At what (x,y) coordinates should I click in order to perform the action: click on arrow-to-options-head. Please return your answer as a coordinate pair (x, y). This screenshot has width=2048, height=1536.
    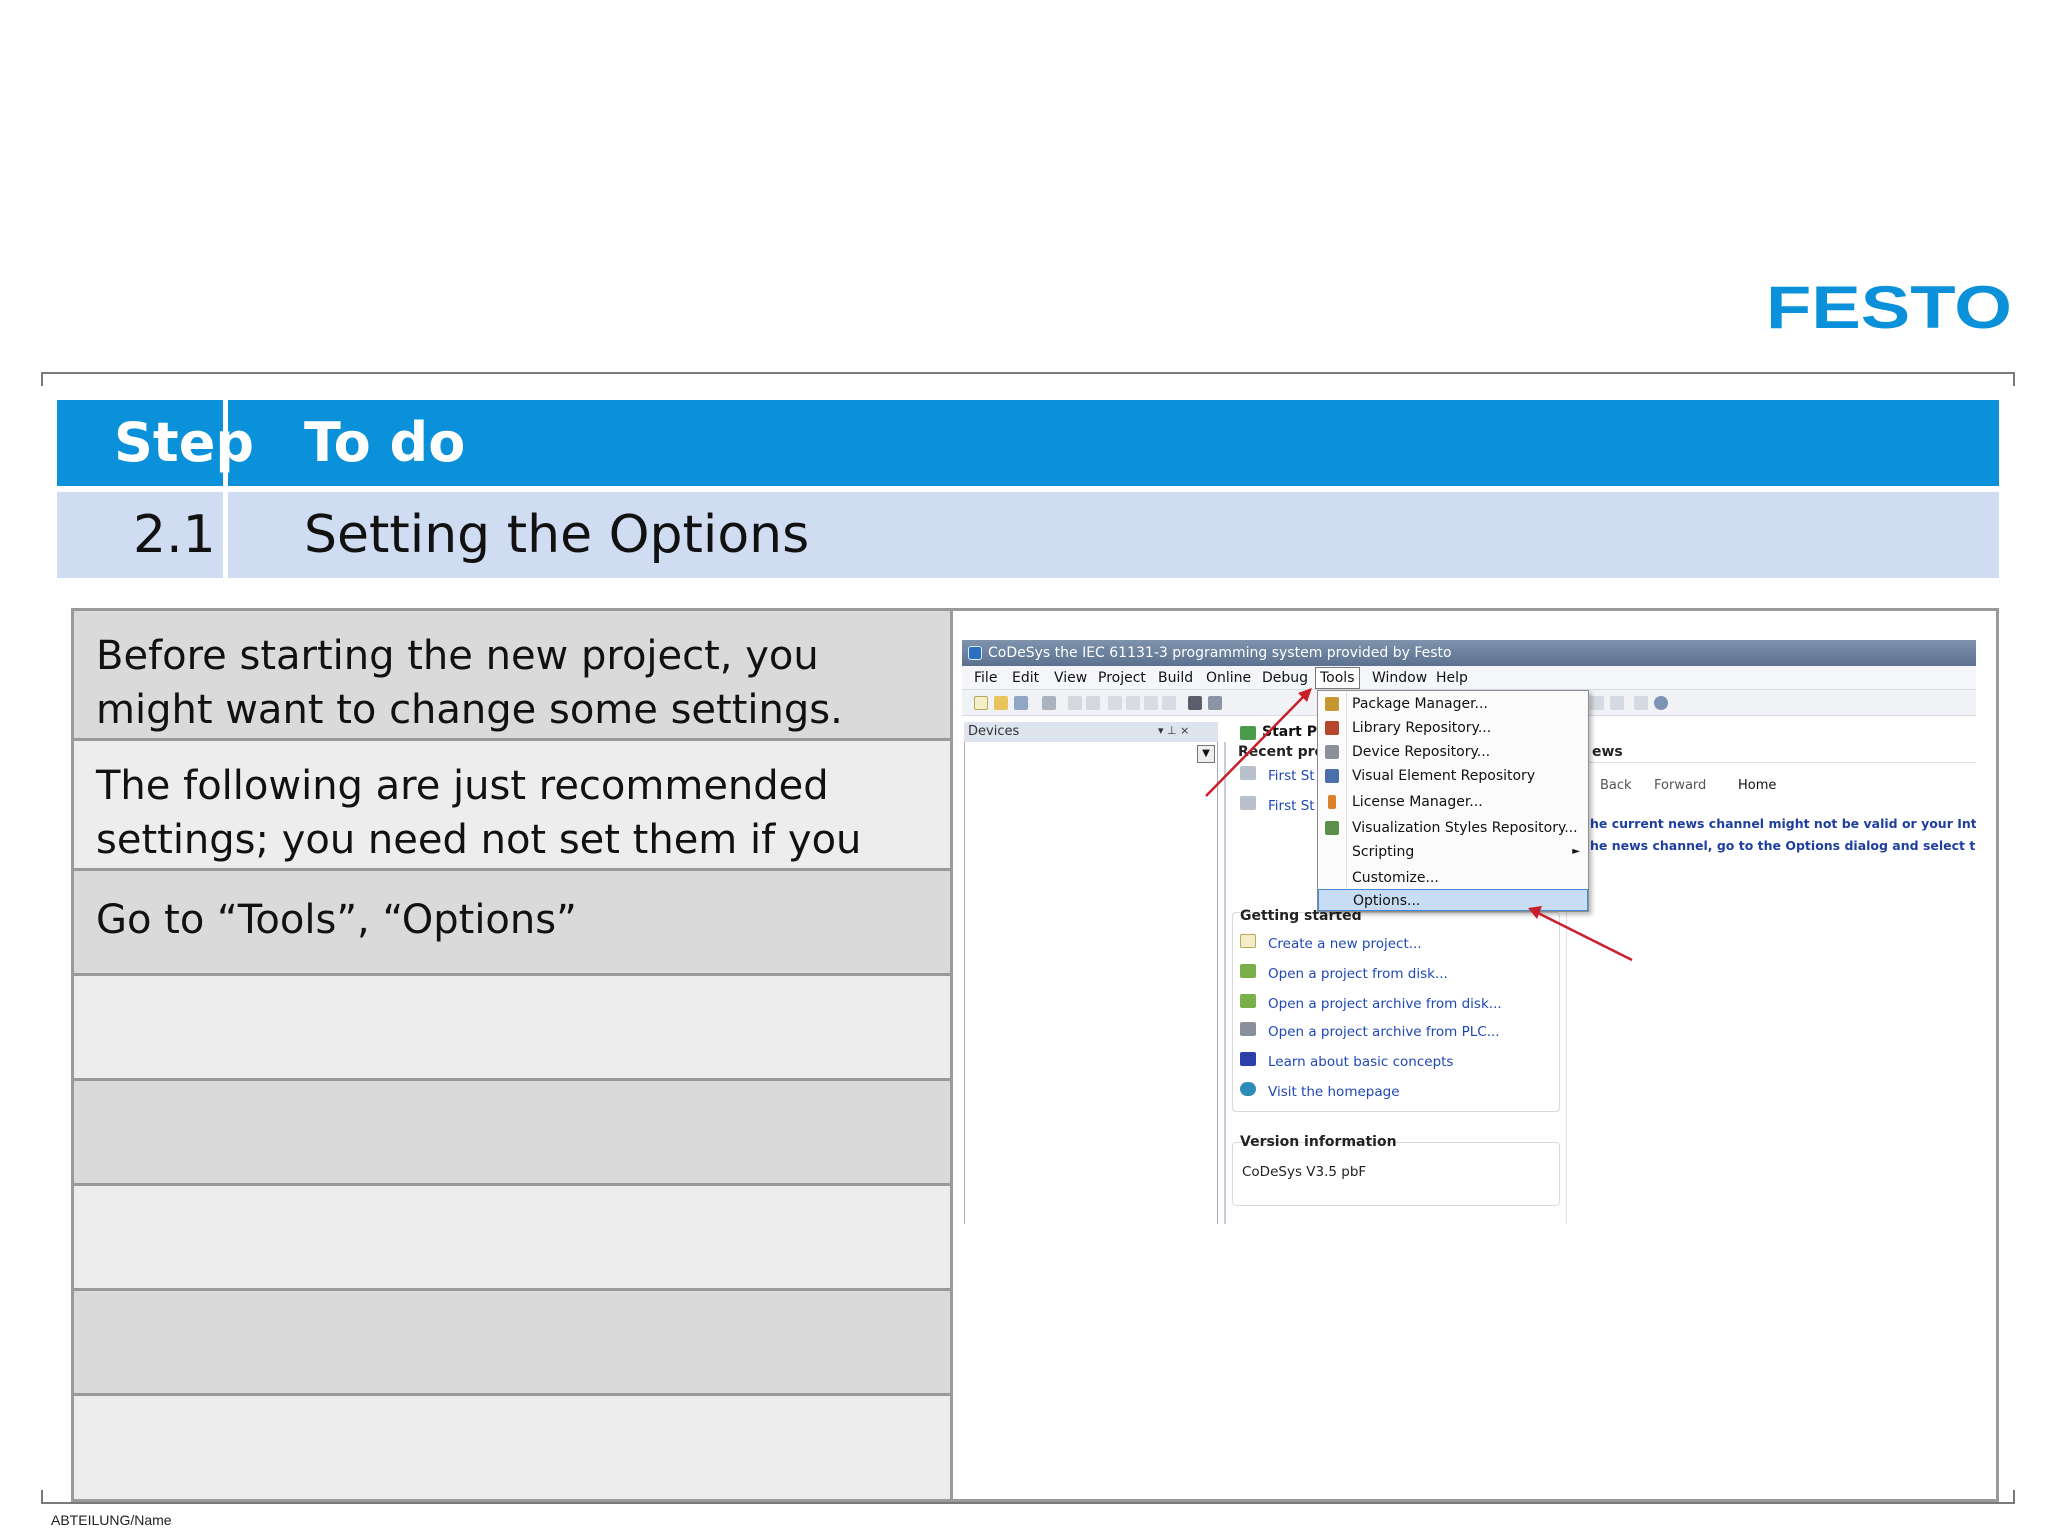
    Looking at the image, I should click on (1535, 912).